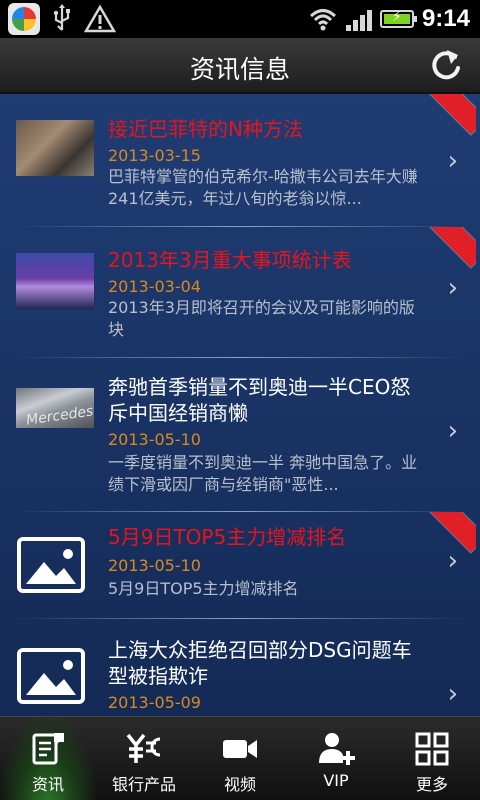 The width and height of the screenshot is (480, 800). What do you see at coordinates (398, 18) in the screenshot?
I see `battery-icon: ⚡` at bounding box center [398, 18].